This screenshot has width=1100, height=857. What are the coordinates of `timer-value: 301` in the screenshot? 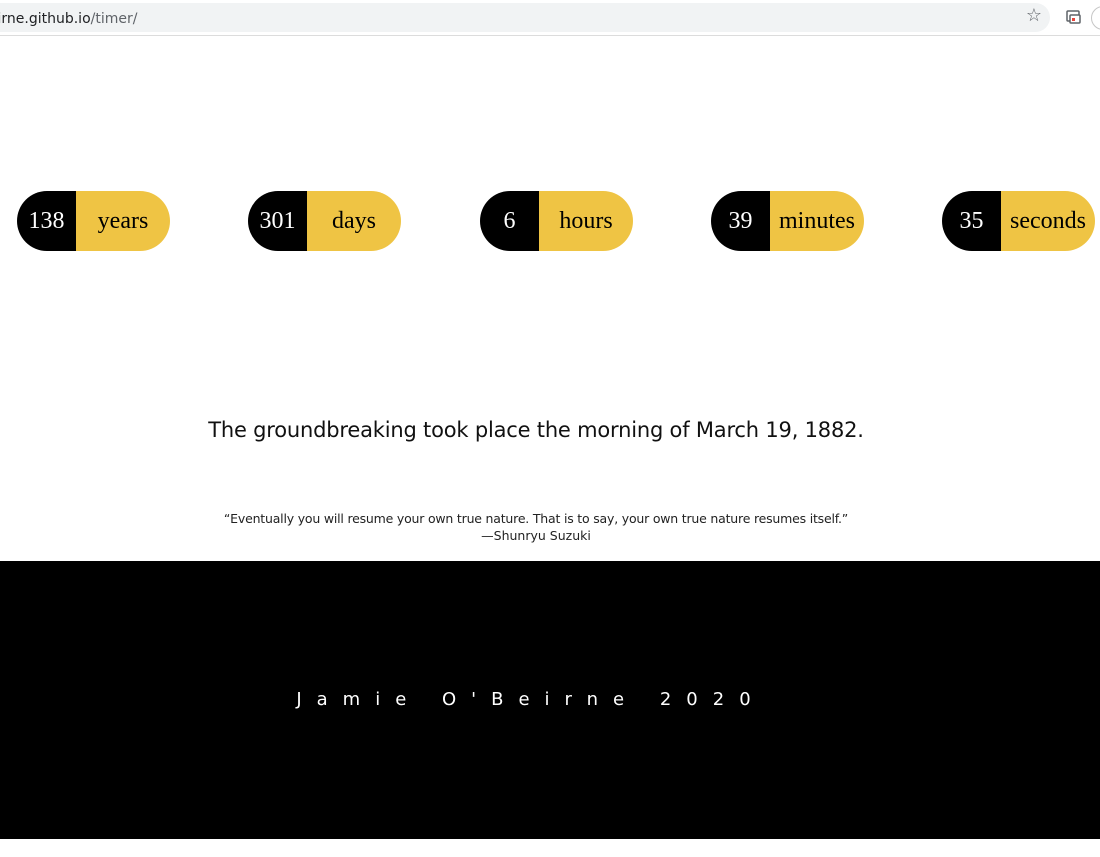 It's located at (277, 221).